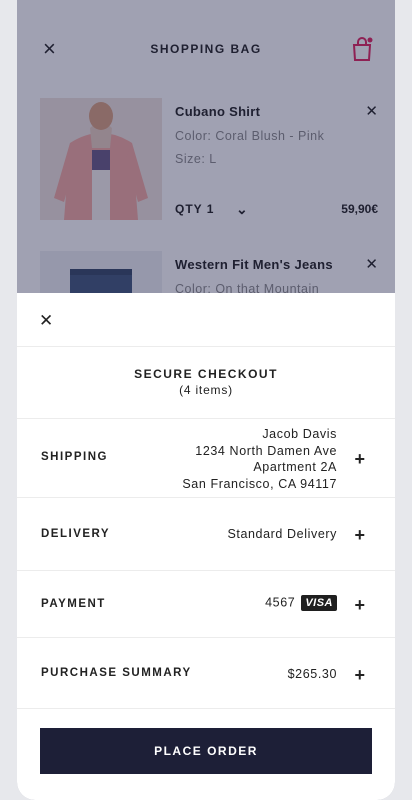 The width and height of the screenshot is (412, 800). What do you see at coordinates (206, 374) in the screenshot?
I see `checkout-title: SECURE CHECKOUT` at bounding box center [206, 374].